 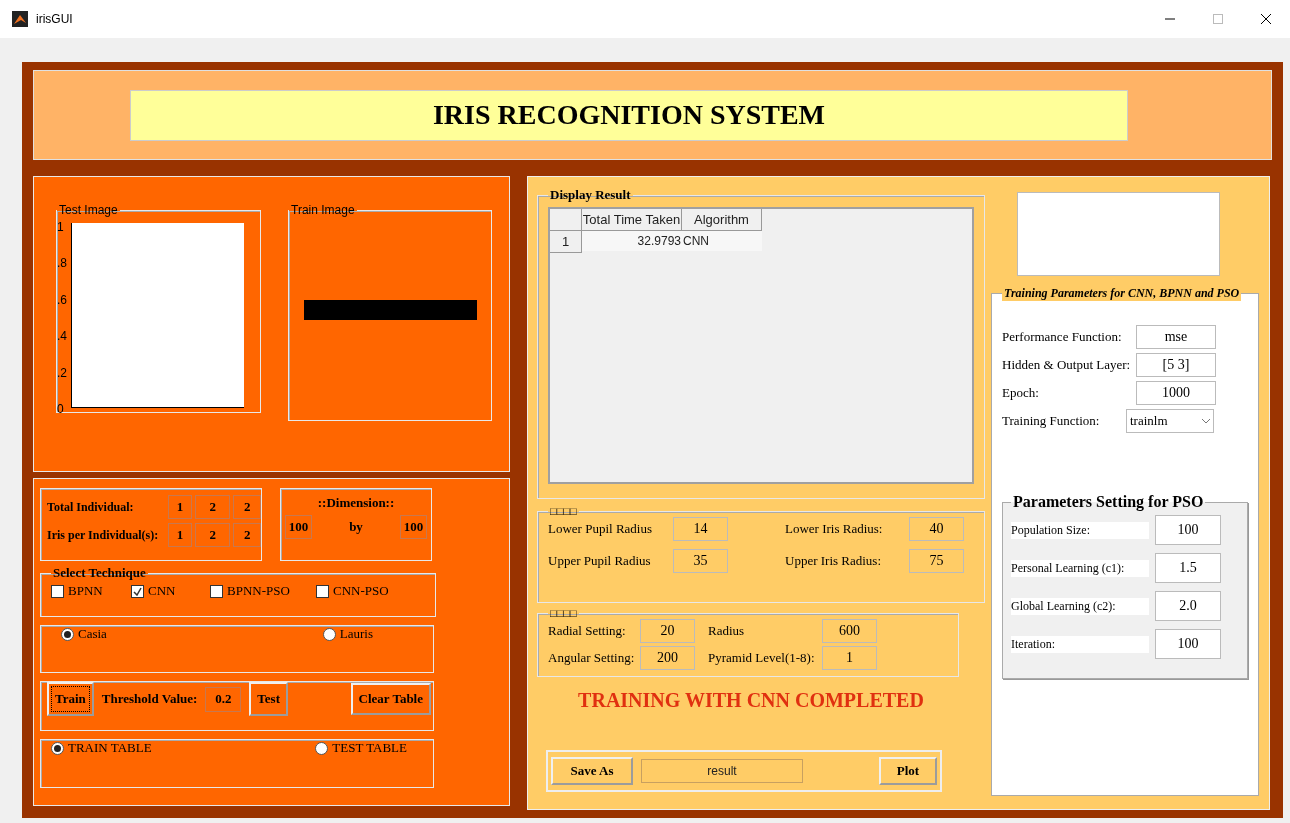 What do you see at coordinates (592, 771) in the screenshot?
I see `save-as-button: Save As` at bounding box center [592, 771].